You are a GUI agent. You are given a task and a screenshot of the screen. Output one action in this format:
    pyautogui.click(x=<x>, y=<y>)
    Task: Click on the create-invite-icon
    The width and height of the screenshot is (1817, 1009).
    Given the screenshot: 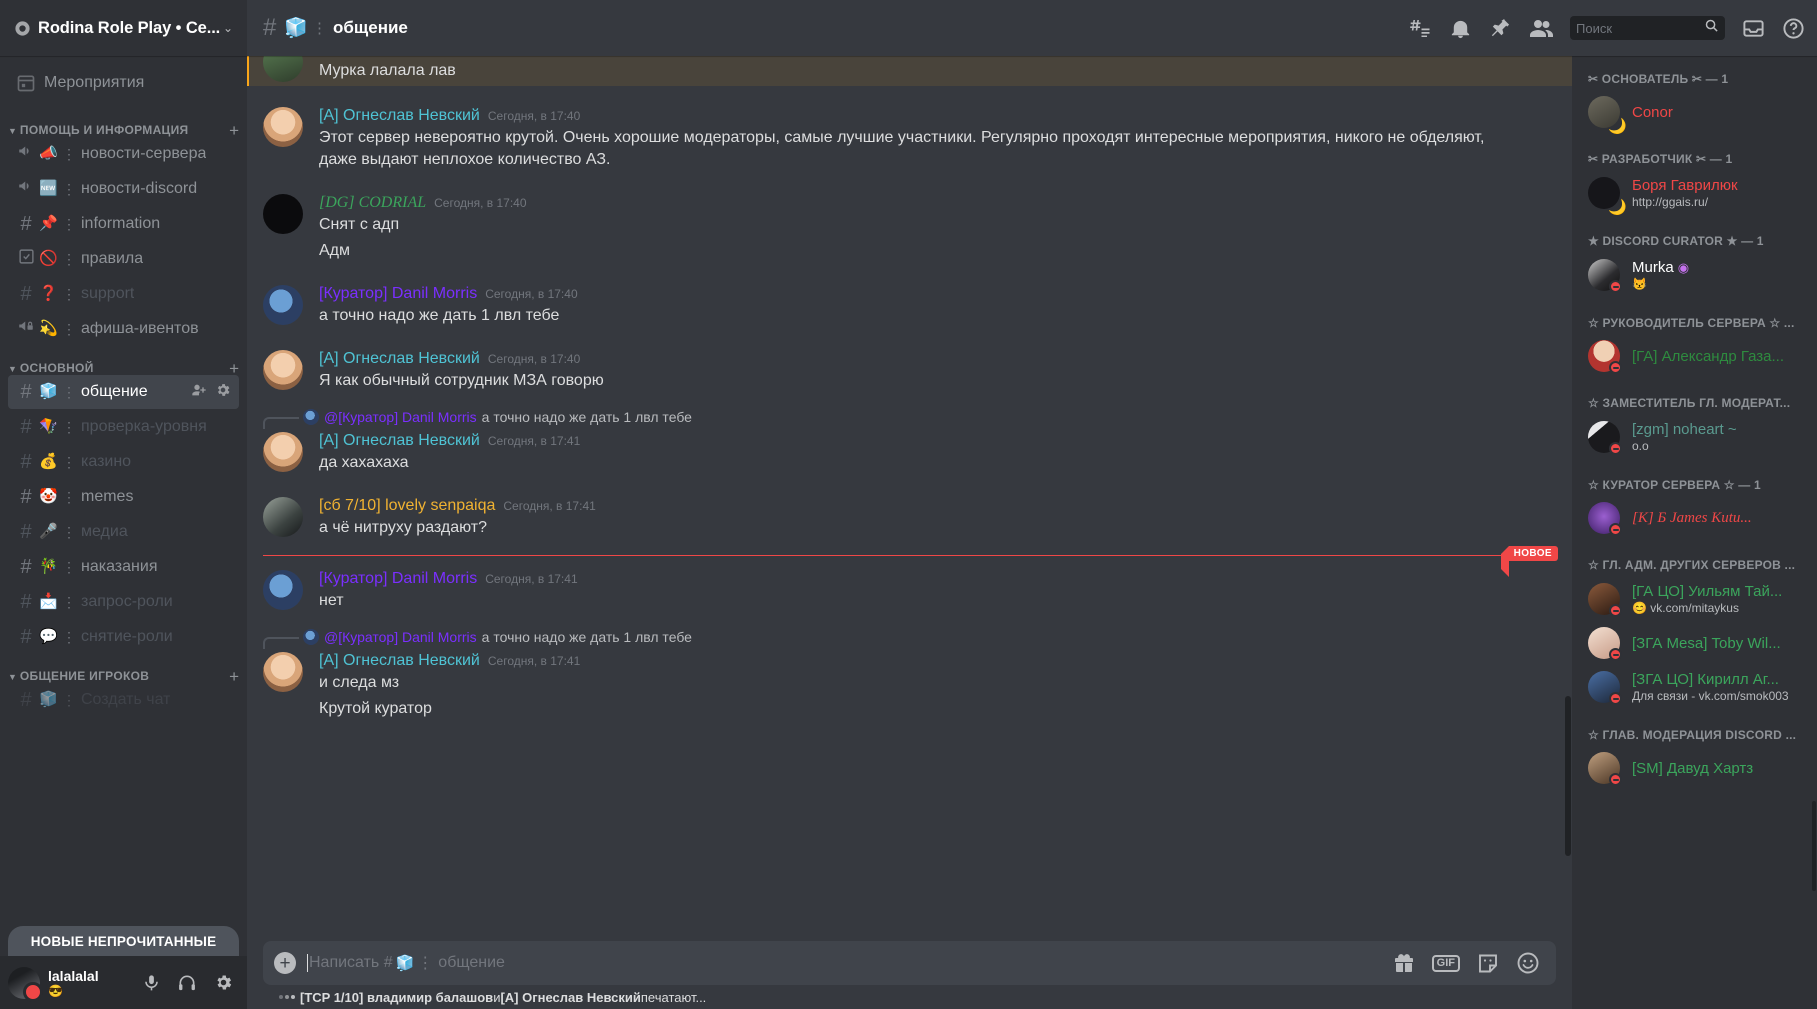 What is the action you would take?
    pyautogui.click(x=199, y=392)
    